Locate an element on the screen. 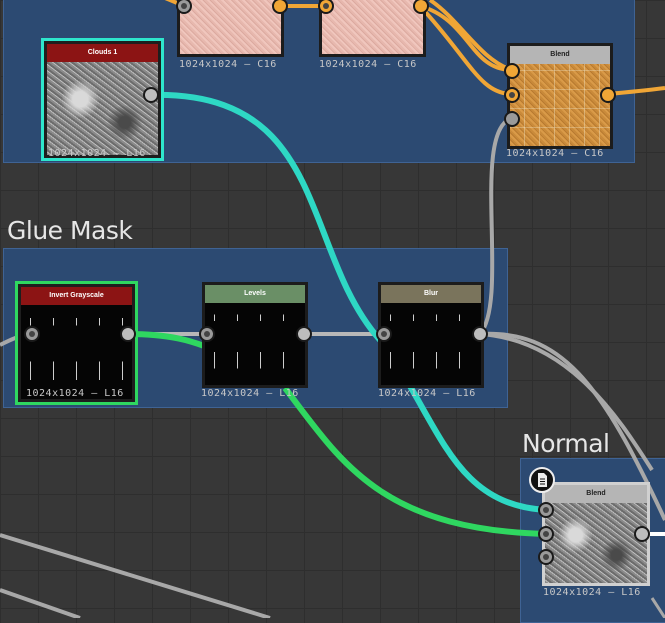 Image resolution: width=665 pixels, height=623 pixels. node-title-blur: Blur is located at coordinates (431, 294).